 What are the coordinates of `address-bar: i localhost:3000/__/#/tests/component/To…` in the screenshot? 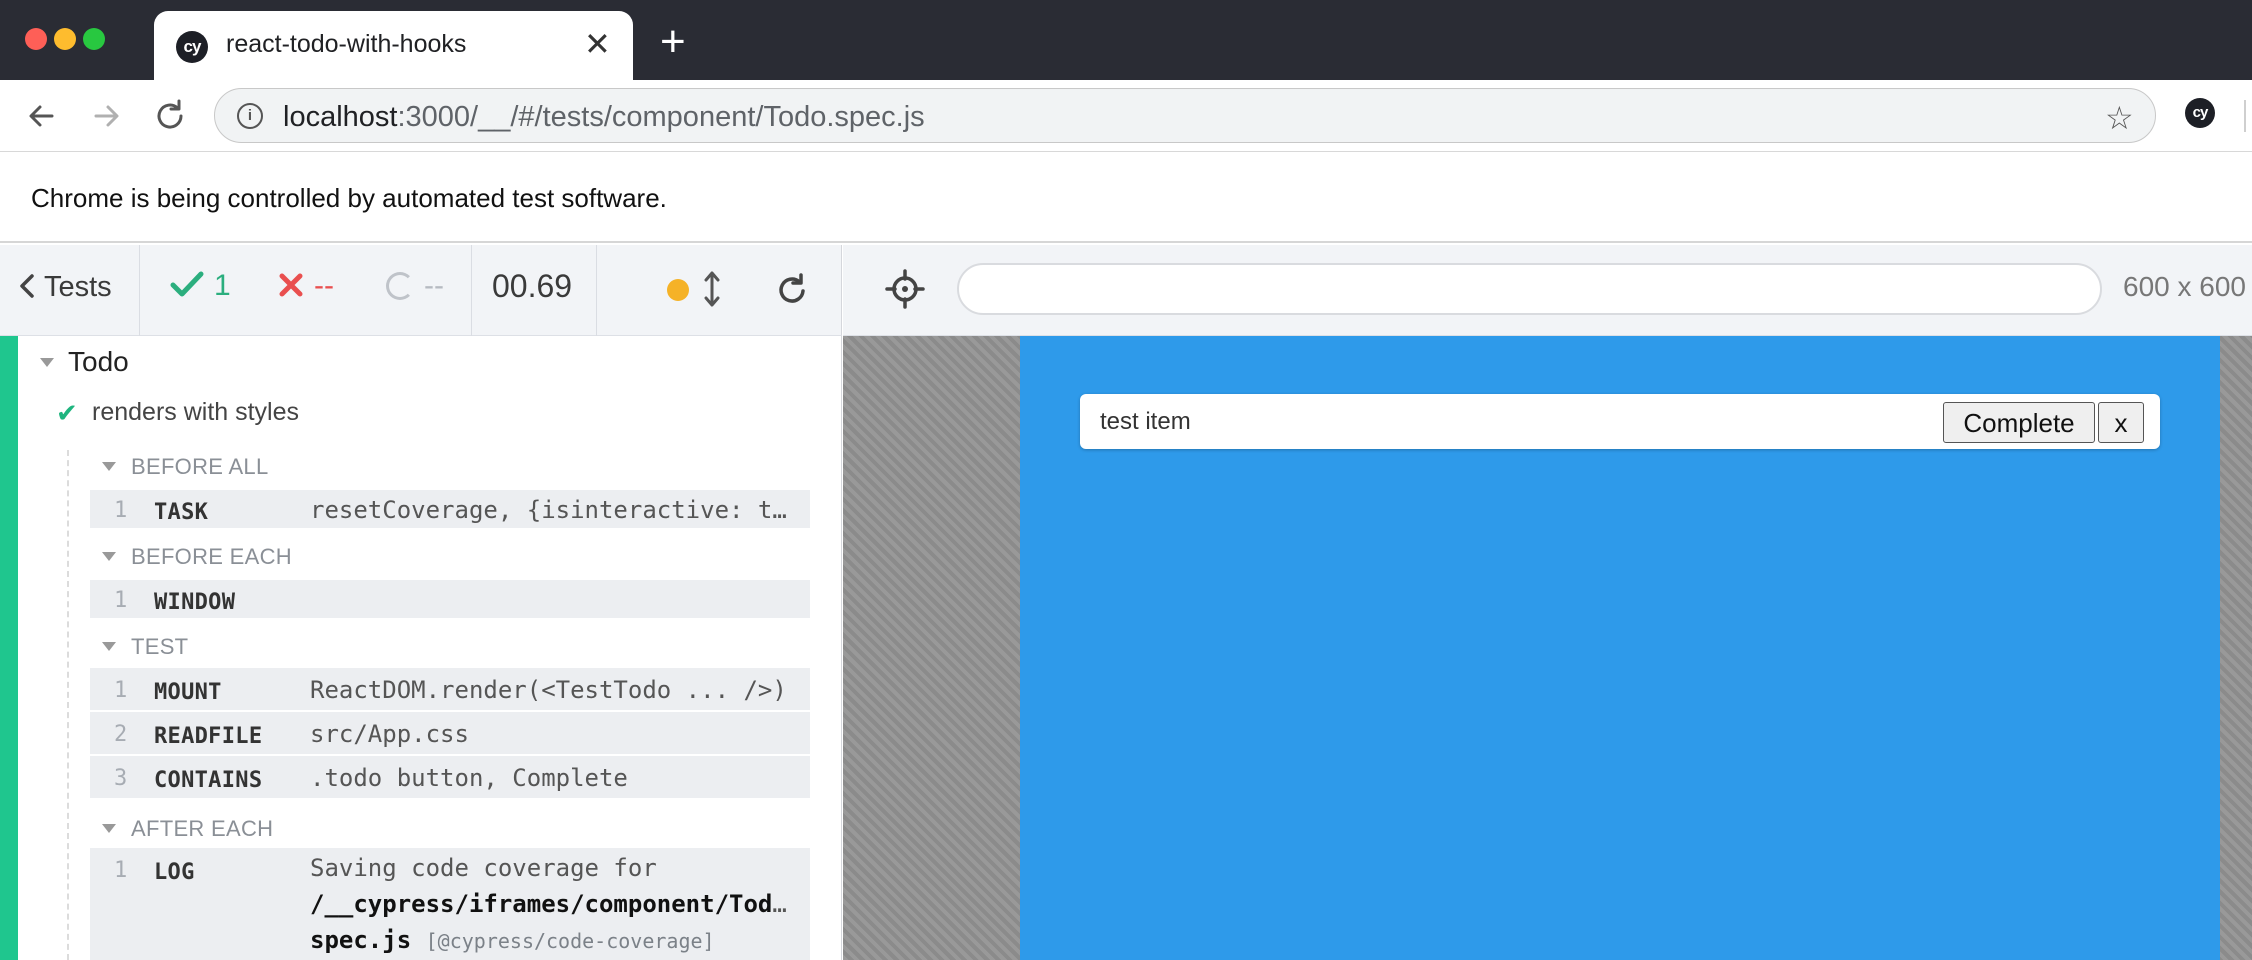 It's located at (1185, 115).